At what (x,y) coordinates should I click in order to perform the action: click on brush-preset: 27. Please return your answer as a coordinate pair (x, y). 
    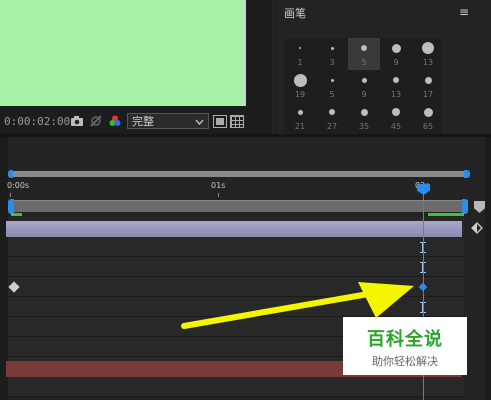
    Looking at the image, I should click on (332, 118).